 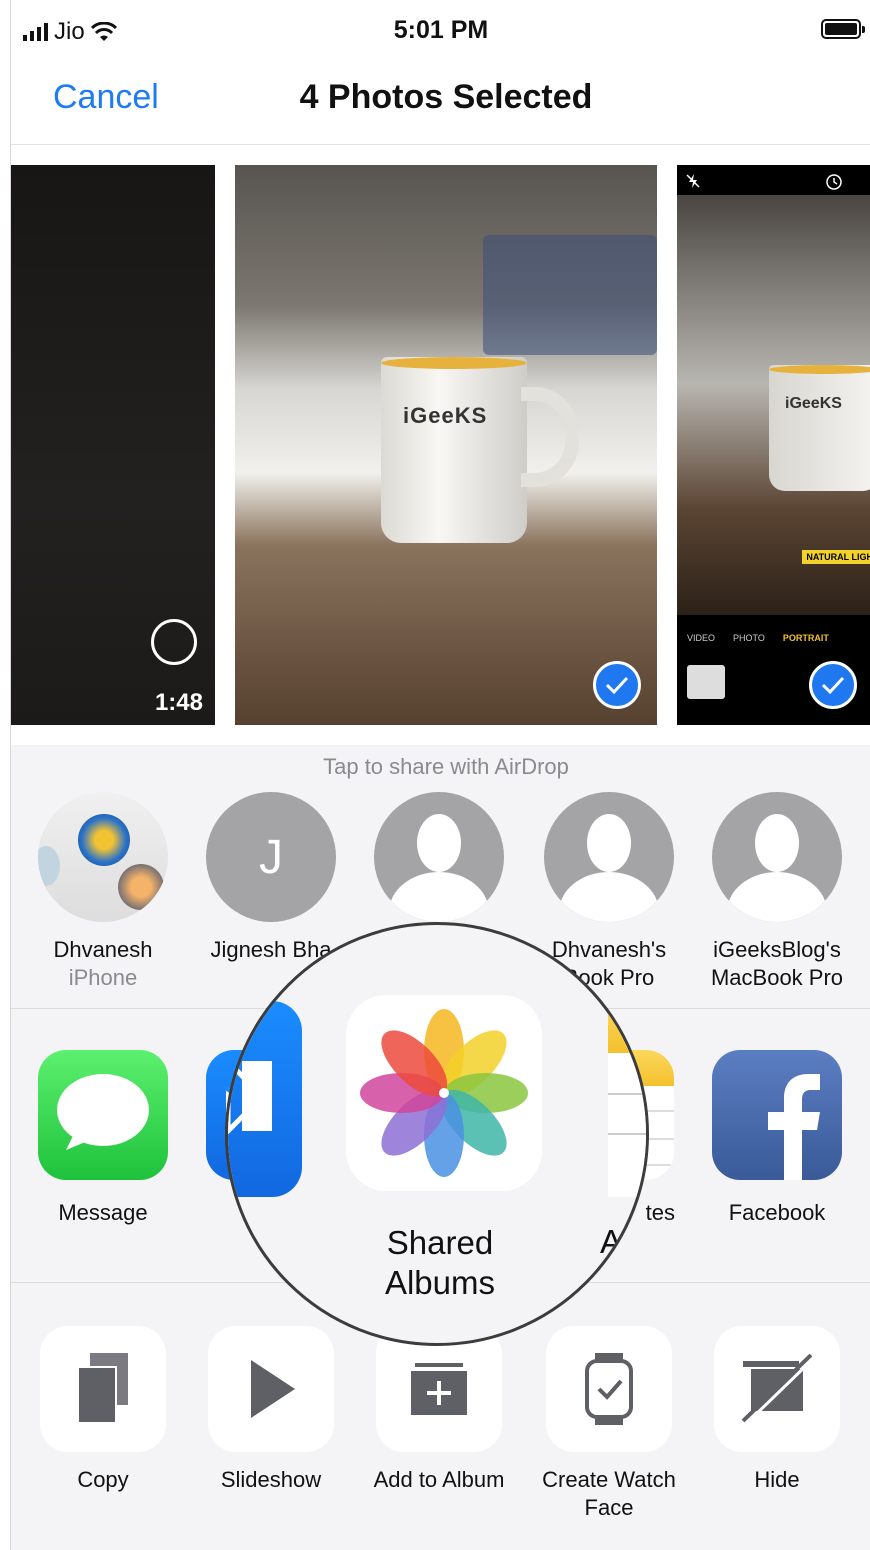 What do you see at coordinates (271, 1389) in the screenshot?
I see `play-icon` at bounding box center [271, 1389].